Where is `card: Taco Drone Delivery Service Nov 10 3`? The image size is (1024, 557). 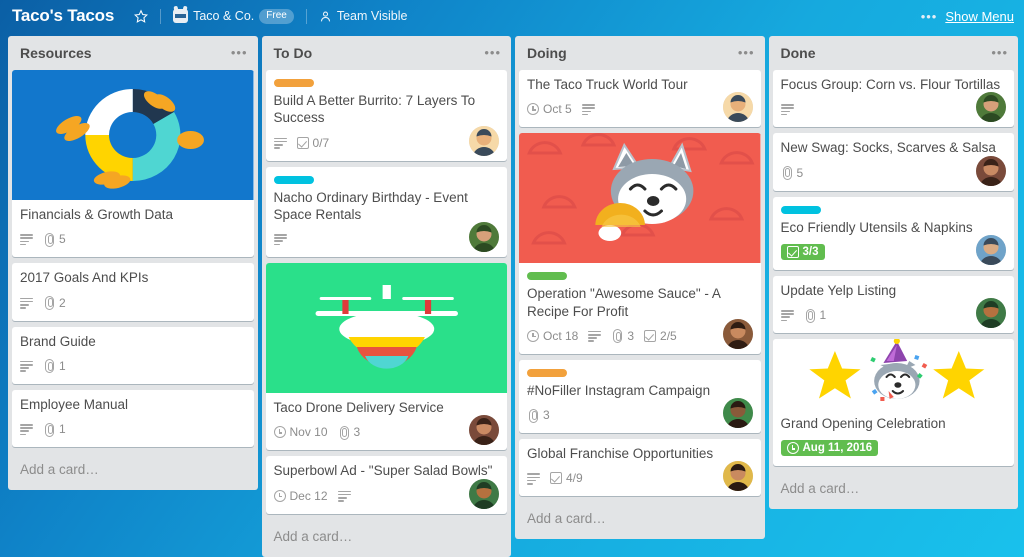
card: Taco Drone Delivery Service Nov 10 3 is located at coordinates (386, 357).